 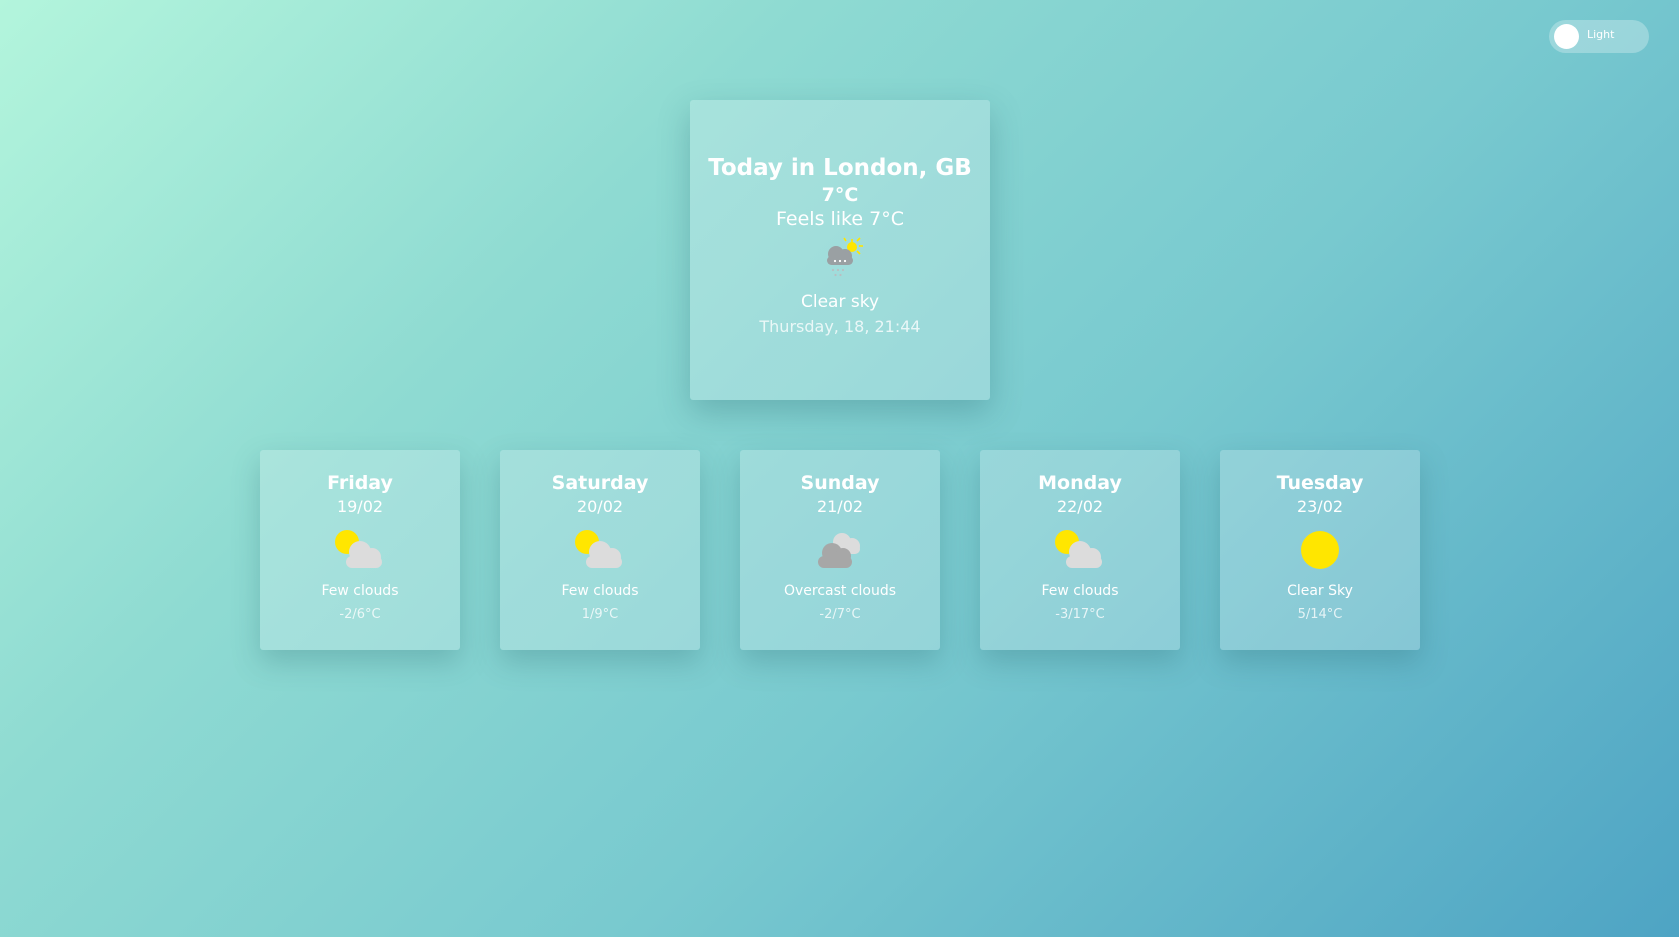 What do you see at coordinates (840, 483) in the screenshot?
I see `forecast-day: Sunday` at bounding box center [840, 483].